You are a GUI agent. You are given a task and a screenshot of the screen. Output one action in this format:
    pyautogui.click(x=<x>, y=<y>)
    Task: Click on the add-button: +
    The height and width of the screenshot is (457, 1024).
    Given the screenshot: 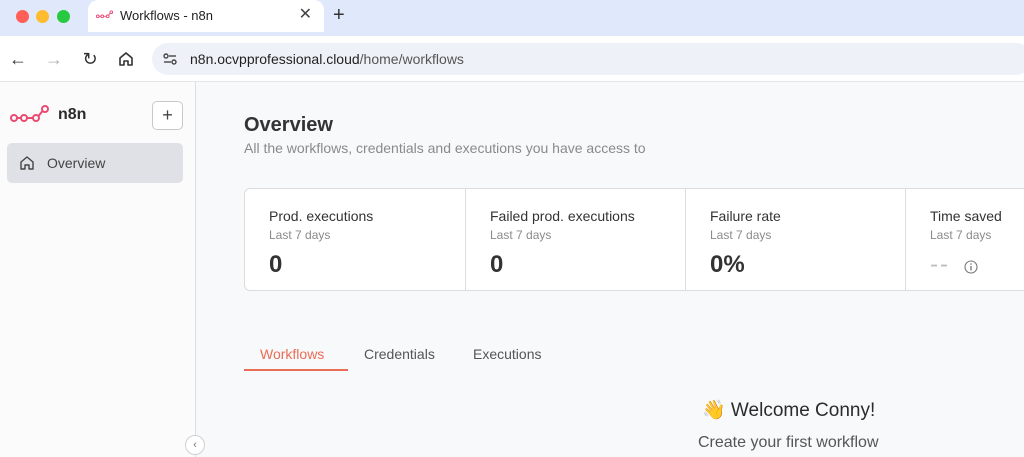 What is the action you would take?
    pyautogui.click(x=167, y=115)
    